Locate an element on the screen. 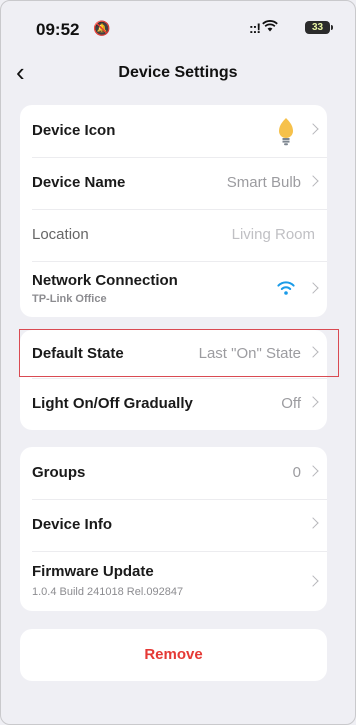  remove-button: Remove is located at coordinates (173, 655).